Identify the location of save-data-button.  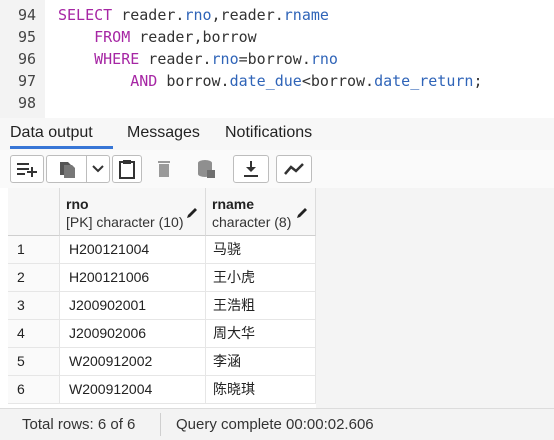
(206, 169).